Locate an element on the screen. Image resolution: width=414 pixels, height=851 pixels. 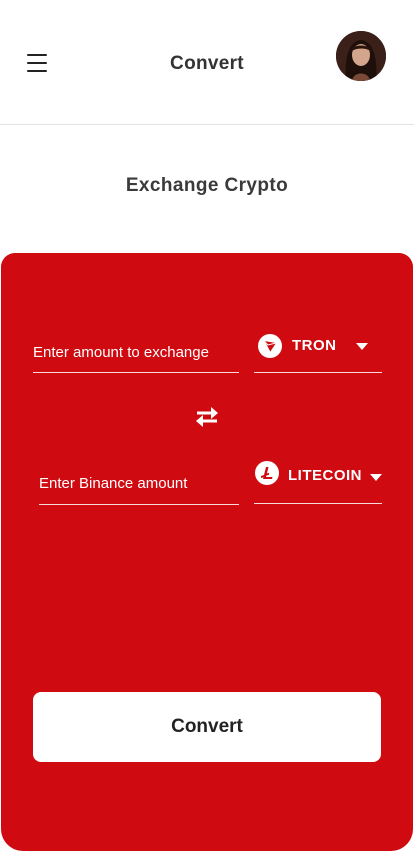
tron-icon is located at coordinates (270, 346).